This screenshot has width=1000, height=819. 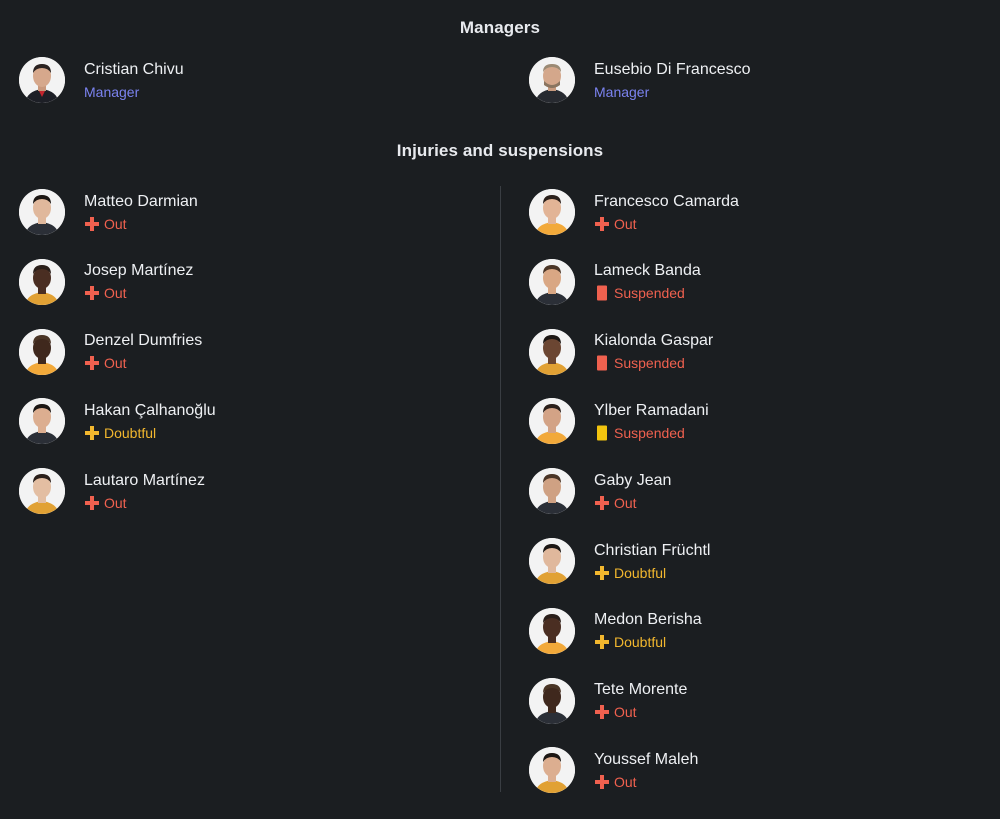 I want to click on player-name: Hakan Çalhanoğlu, so click(x=150, y=410).